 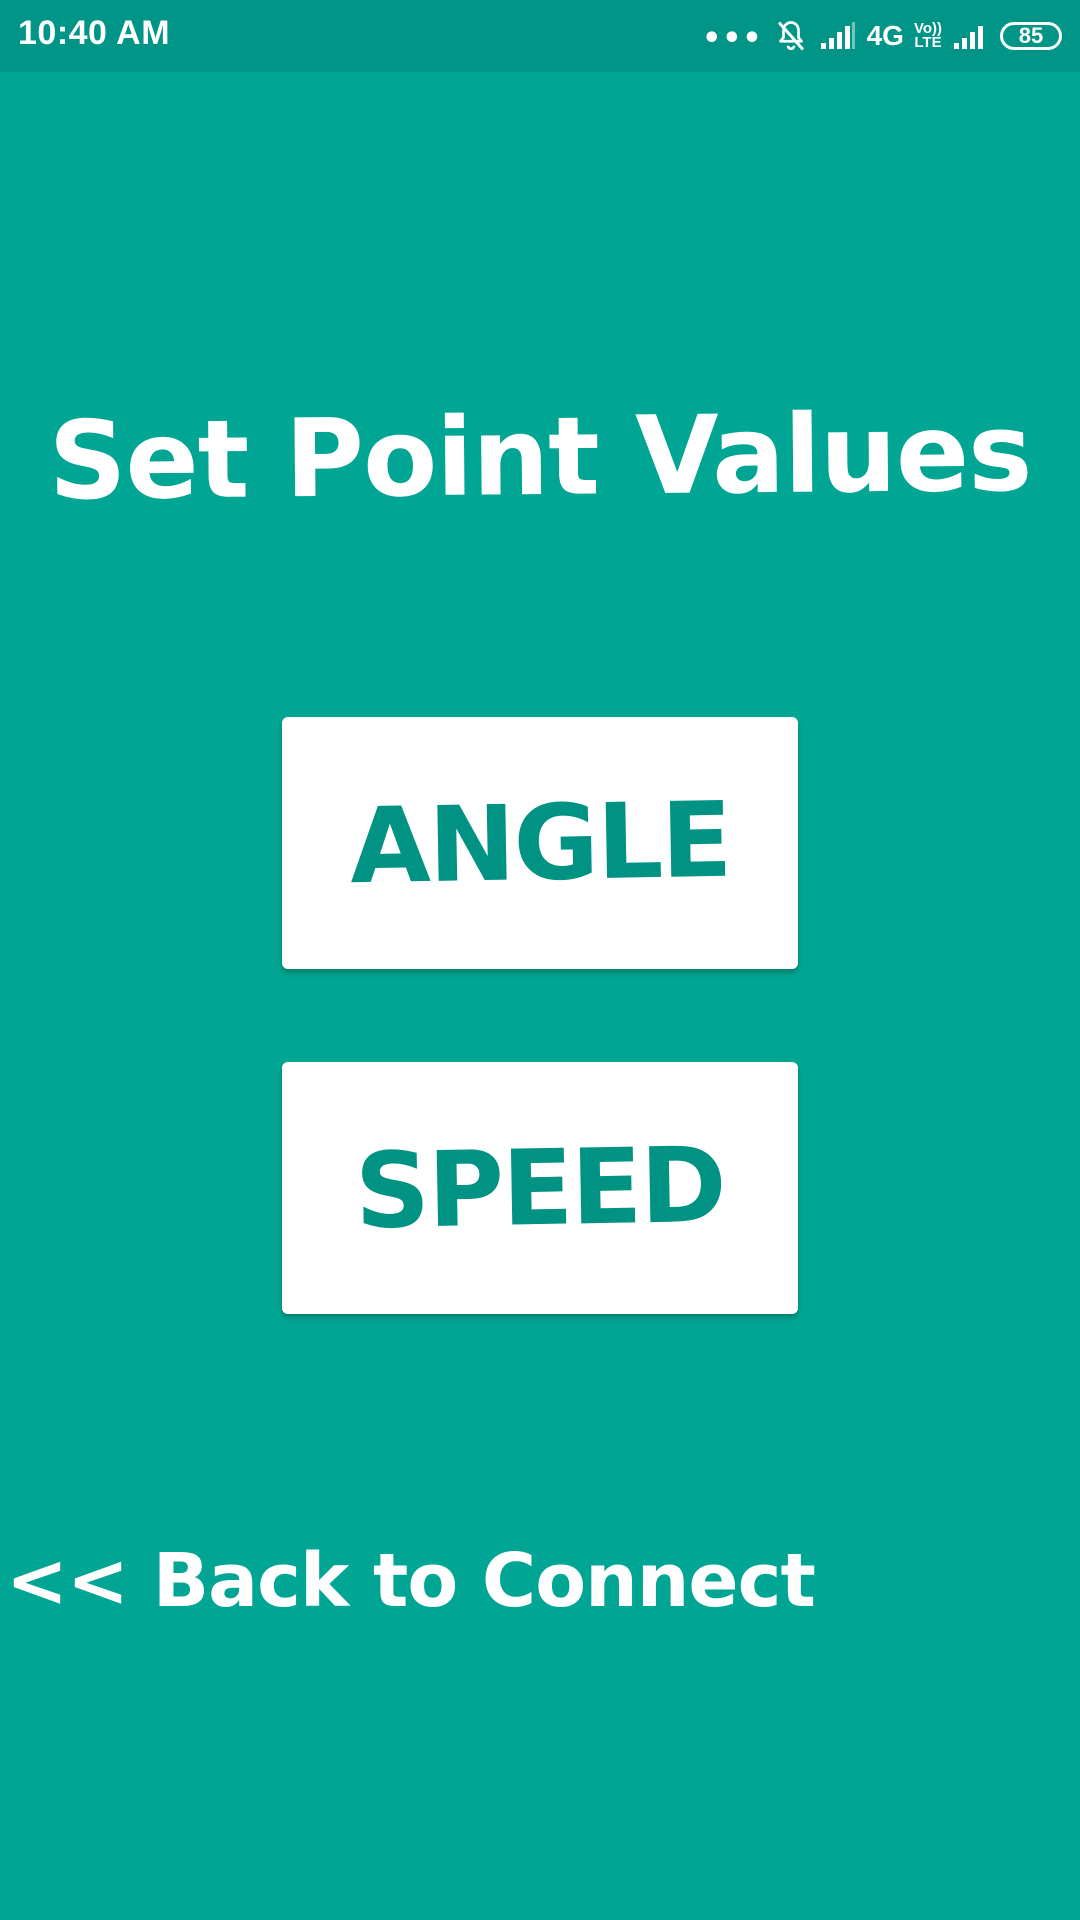 I want to click on angle-button: ANGLE, so click(x=540, y=843).